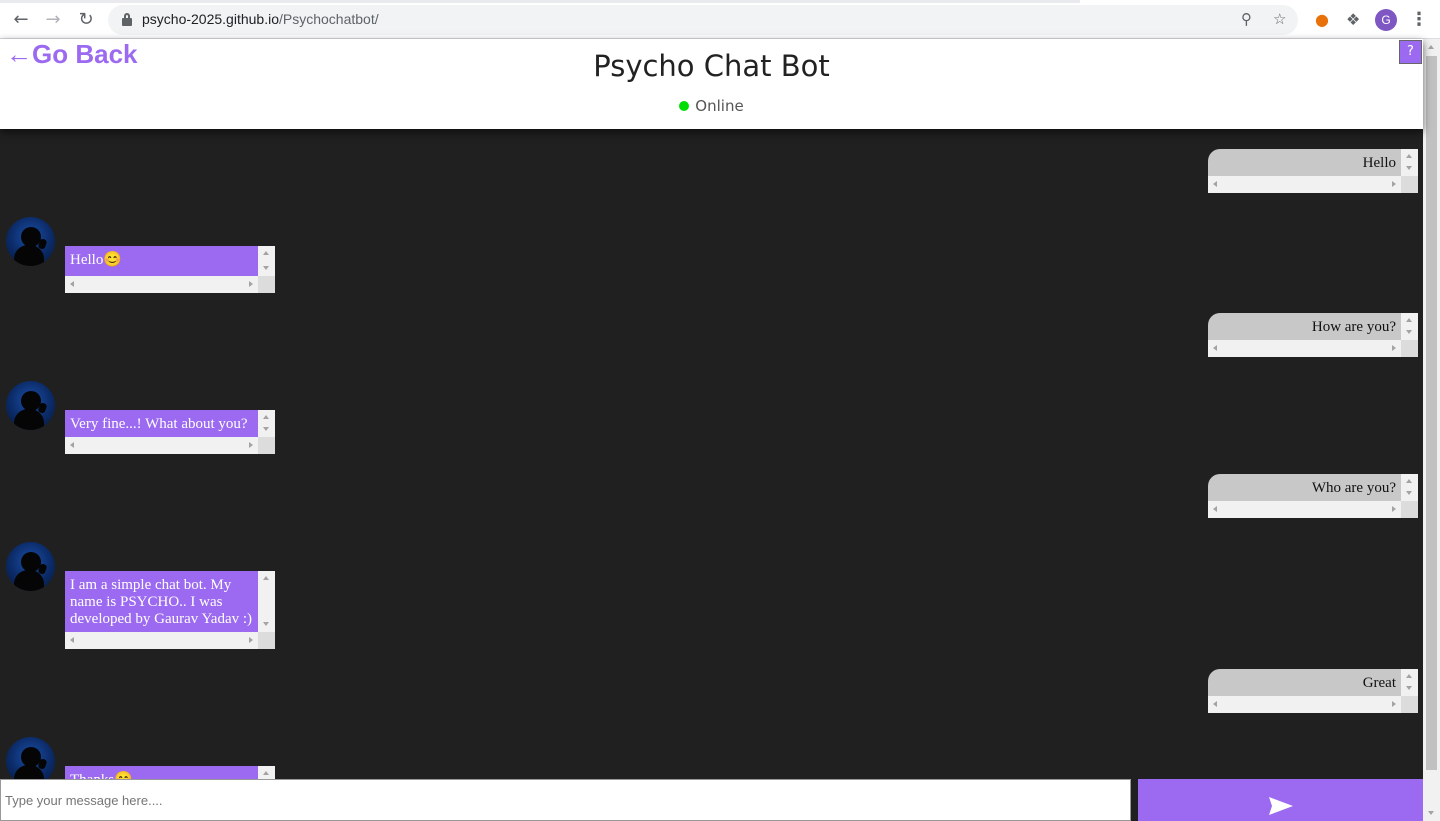 The height and width of the screenshot is (821, 1440). I want to click on online-status: Online, so click(711, 106).